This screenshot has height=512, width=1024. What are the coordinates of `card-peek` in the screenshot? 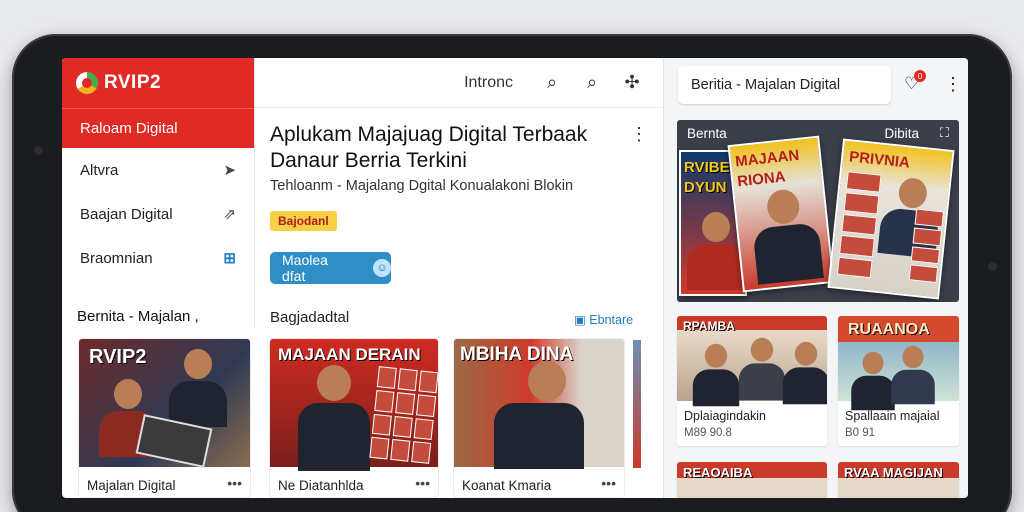 It's located at (637, 404).